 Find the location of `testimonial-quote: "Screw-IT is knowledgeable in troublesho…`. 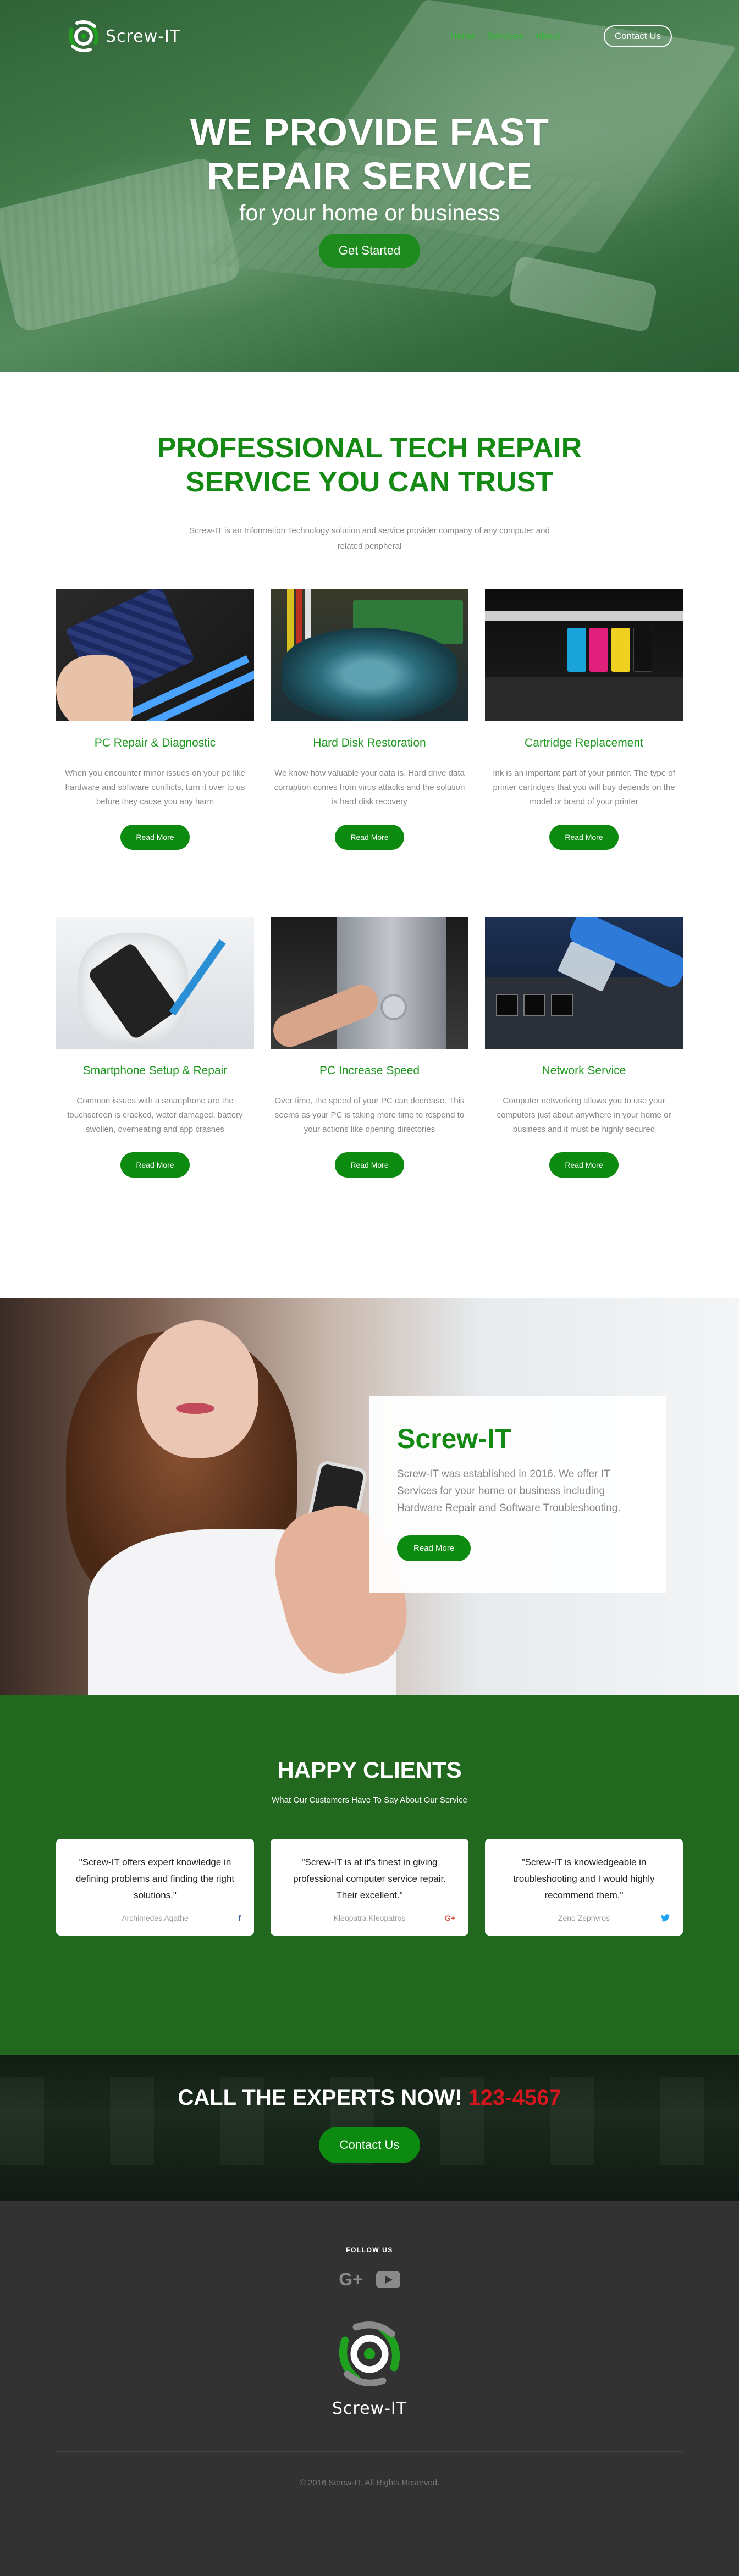

testimonial-quote: "Screw-IT is knowledgeable in troublesho… is located at coordinates (584, 1878).